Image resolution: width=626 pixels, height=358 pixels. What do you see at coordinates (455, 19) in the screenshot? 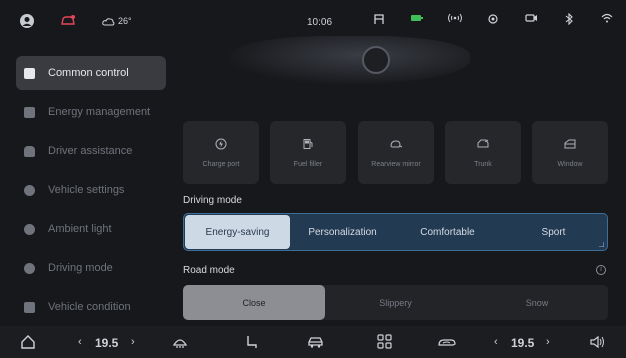
I see `signal-broadcast-icon` at bounding box center [455, 19].